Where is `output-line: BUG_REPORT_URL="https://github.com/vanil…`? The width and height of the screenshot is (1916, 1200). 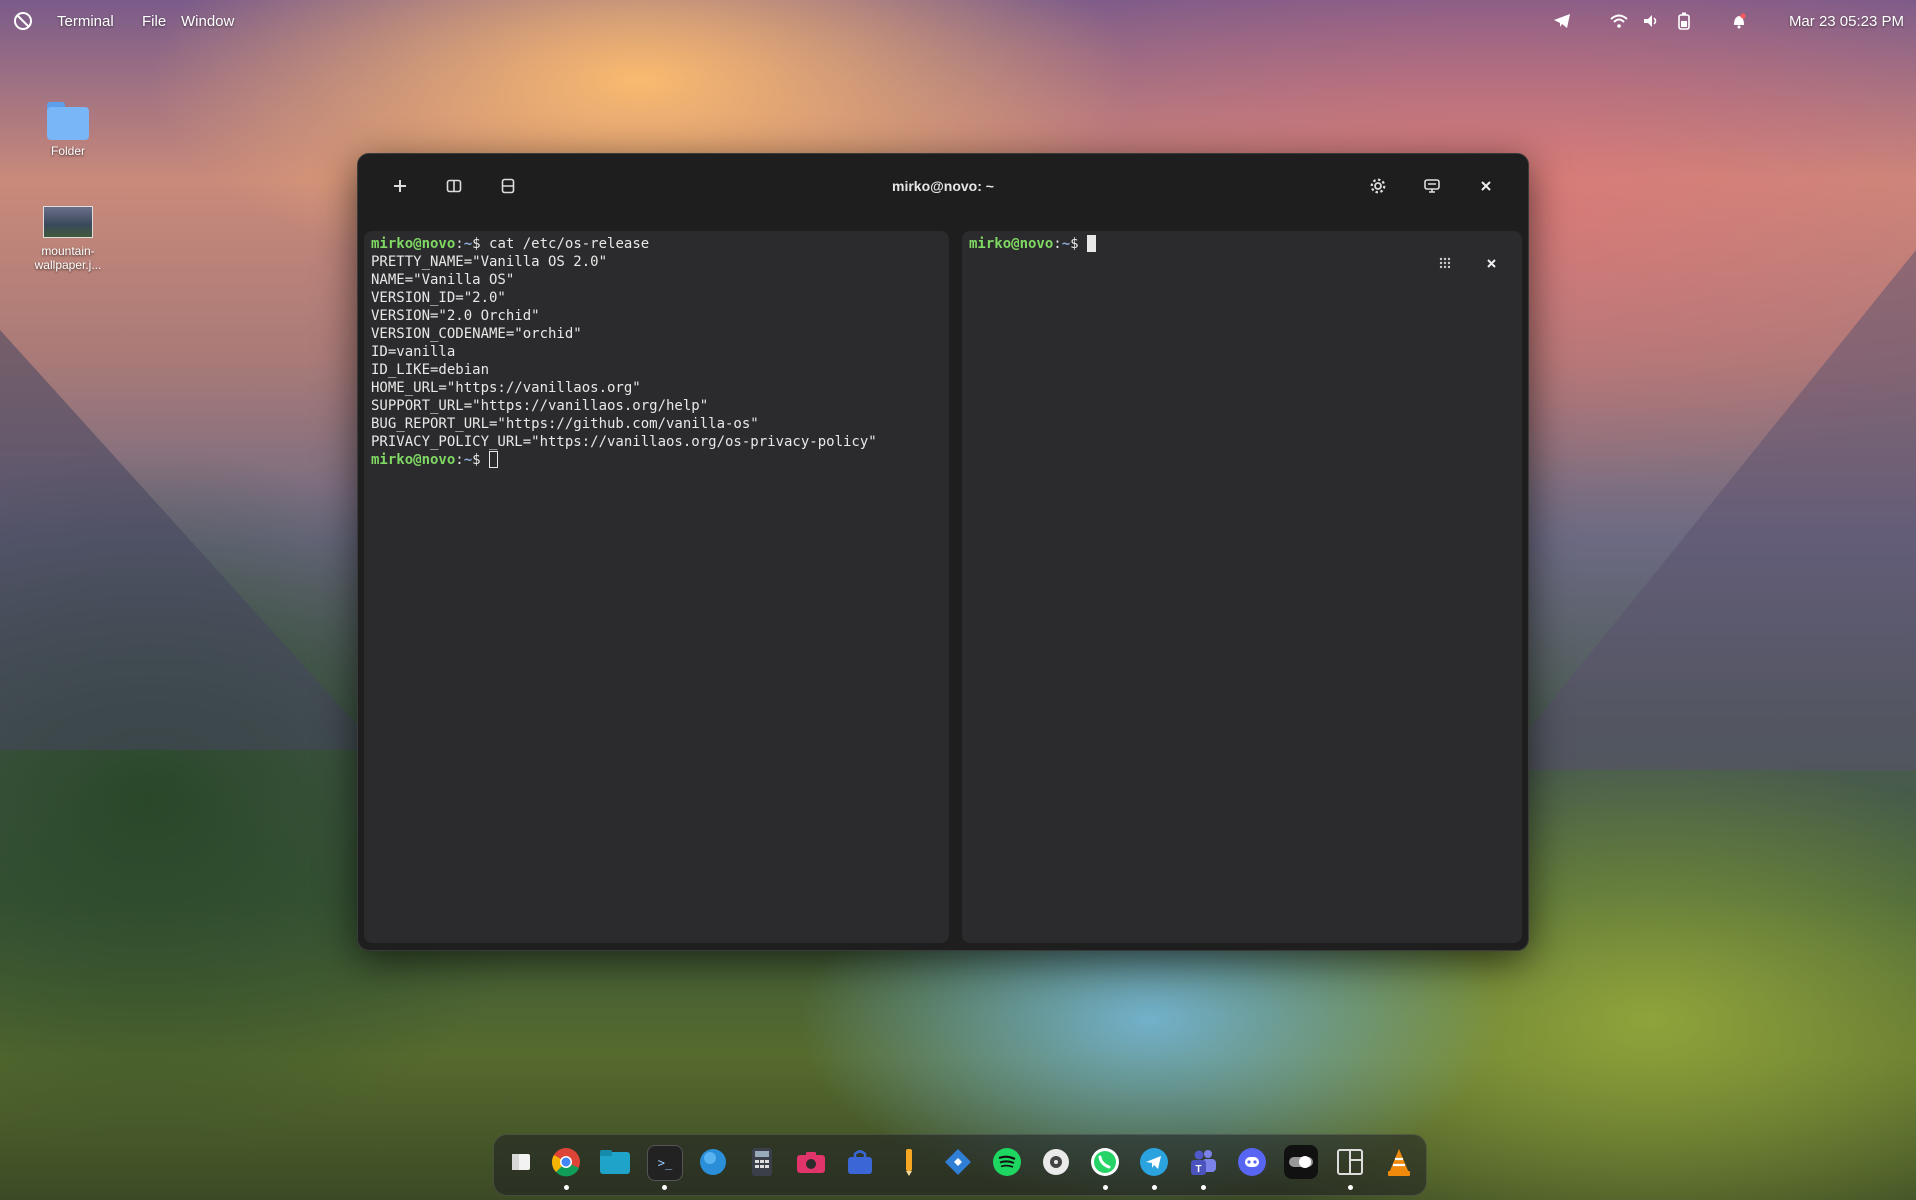
output-line: BUG_REPORT_URL="https://github.com/vanil… is located at coordinates (565, 424).